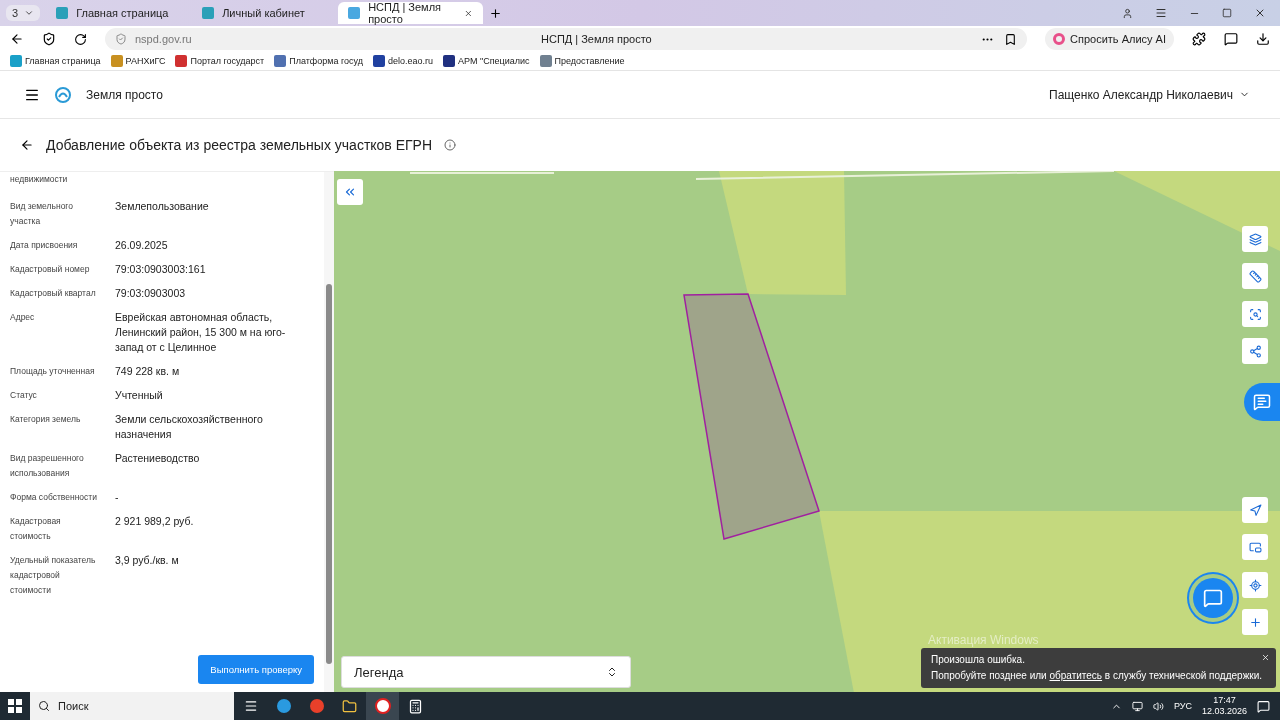 This screenshot has height=720, width=1280. What do you see at coordinates (239, 145) in the screenshot?
I see `page-title: Добавление объекта из реестра земельных участков ЕГРН` at bounding box center [239, 145].